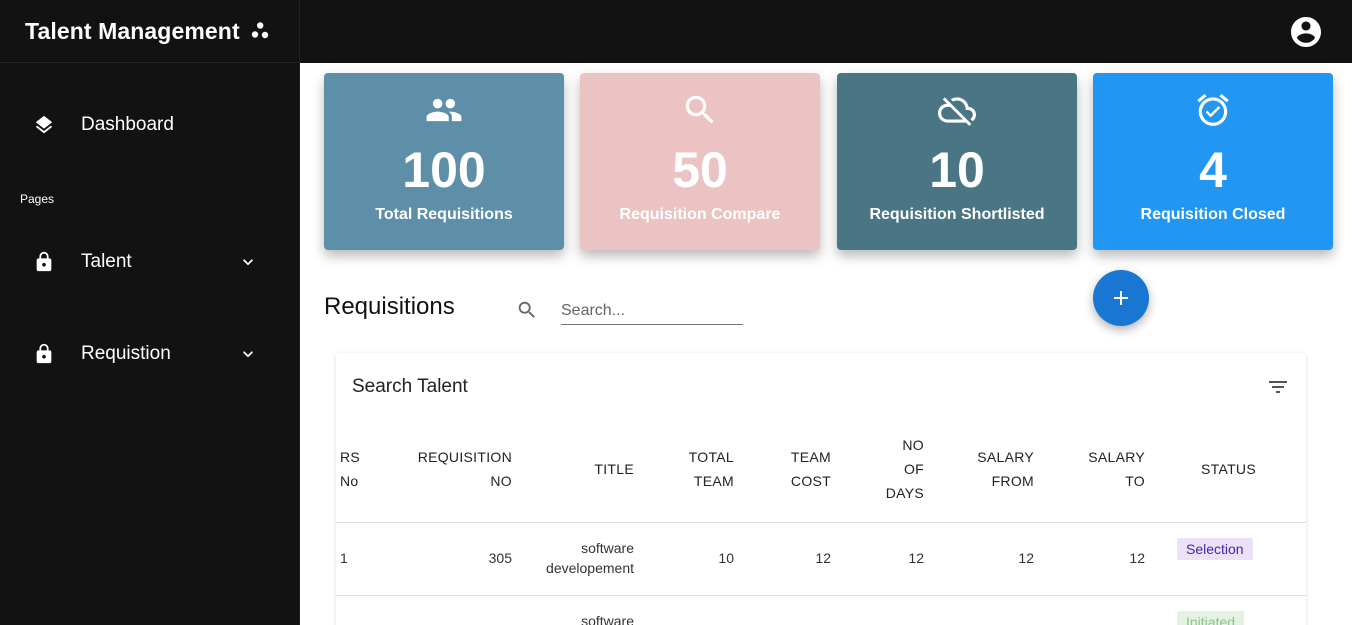  Describe the element at coordinates (132, 30) in the screenshot. I see `app-title: Talent Management` at that location.